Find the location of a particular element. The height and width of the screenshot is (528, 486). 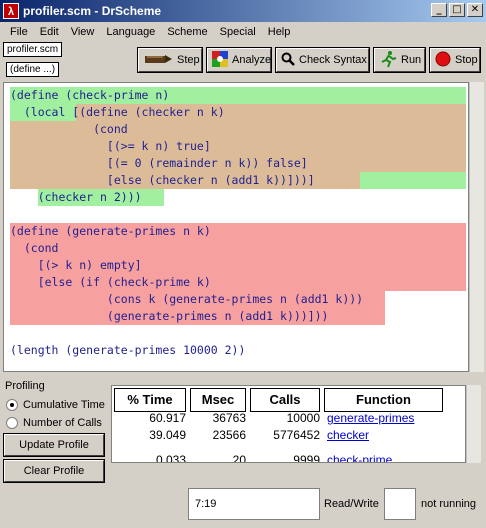

running-status: not running is located at coordinates (449, 504).